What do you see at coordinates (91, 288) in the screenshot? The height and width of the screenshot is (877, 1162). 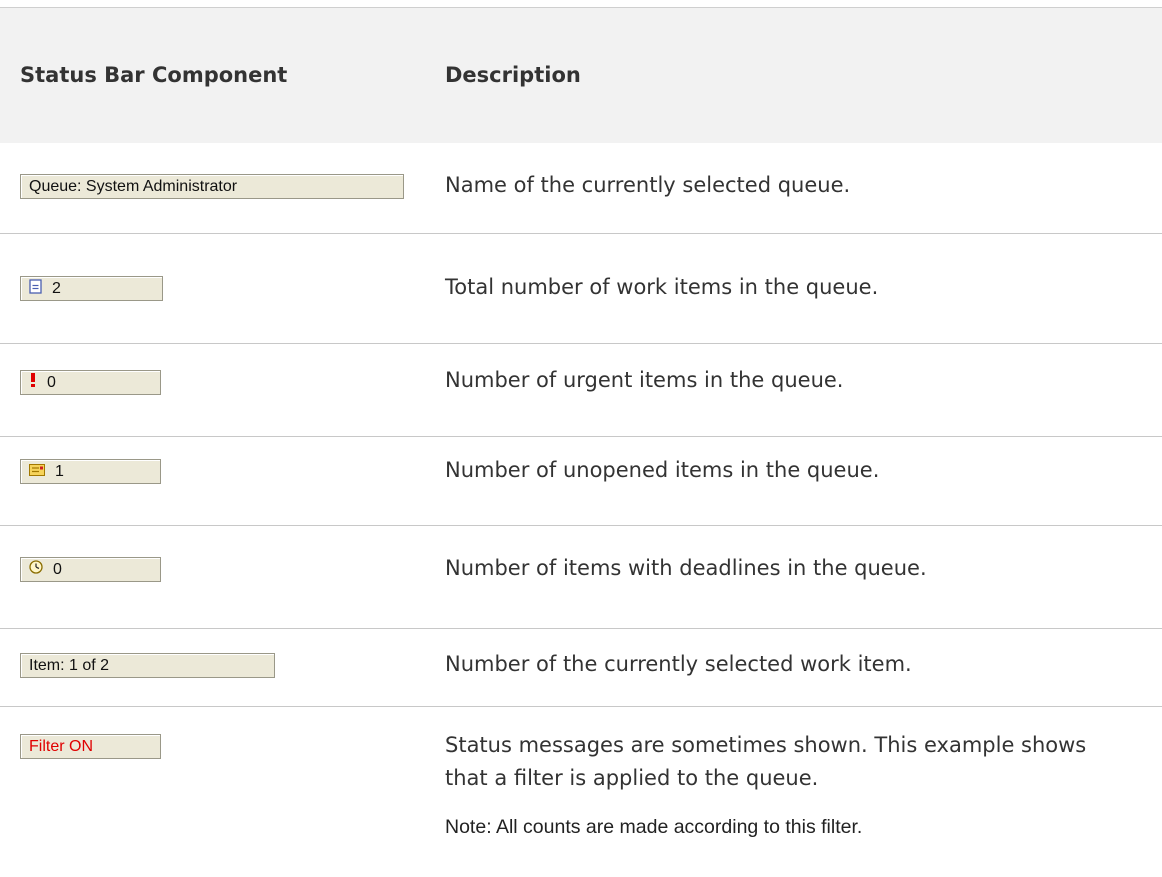 I see `total-items-panel: 2` at bounding box center [91, 288].